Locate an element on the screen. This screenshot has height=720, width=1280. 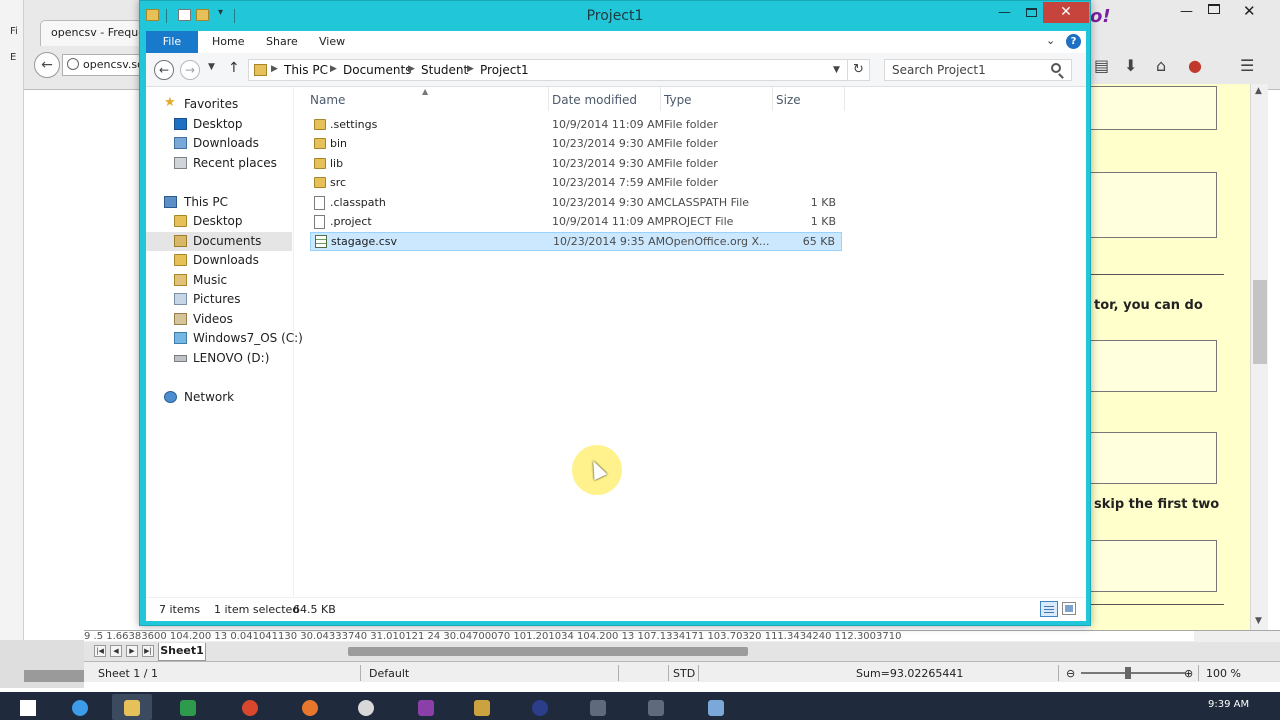
tab-share: Share is located at coordinates (282, 41).